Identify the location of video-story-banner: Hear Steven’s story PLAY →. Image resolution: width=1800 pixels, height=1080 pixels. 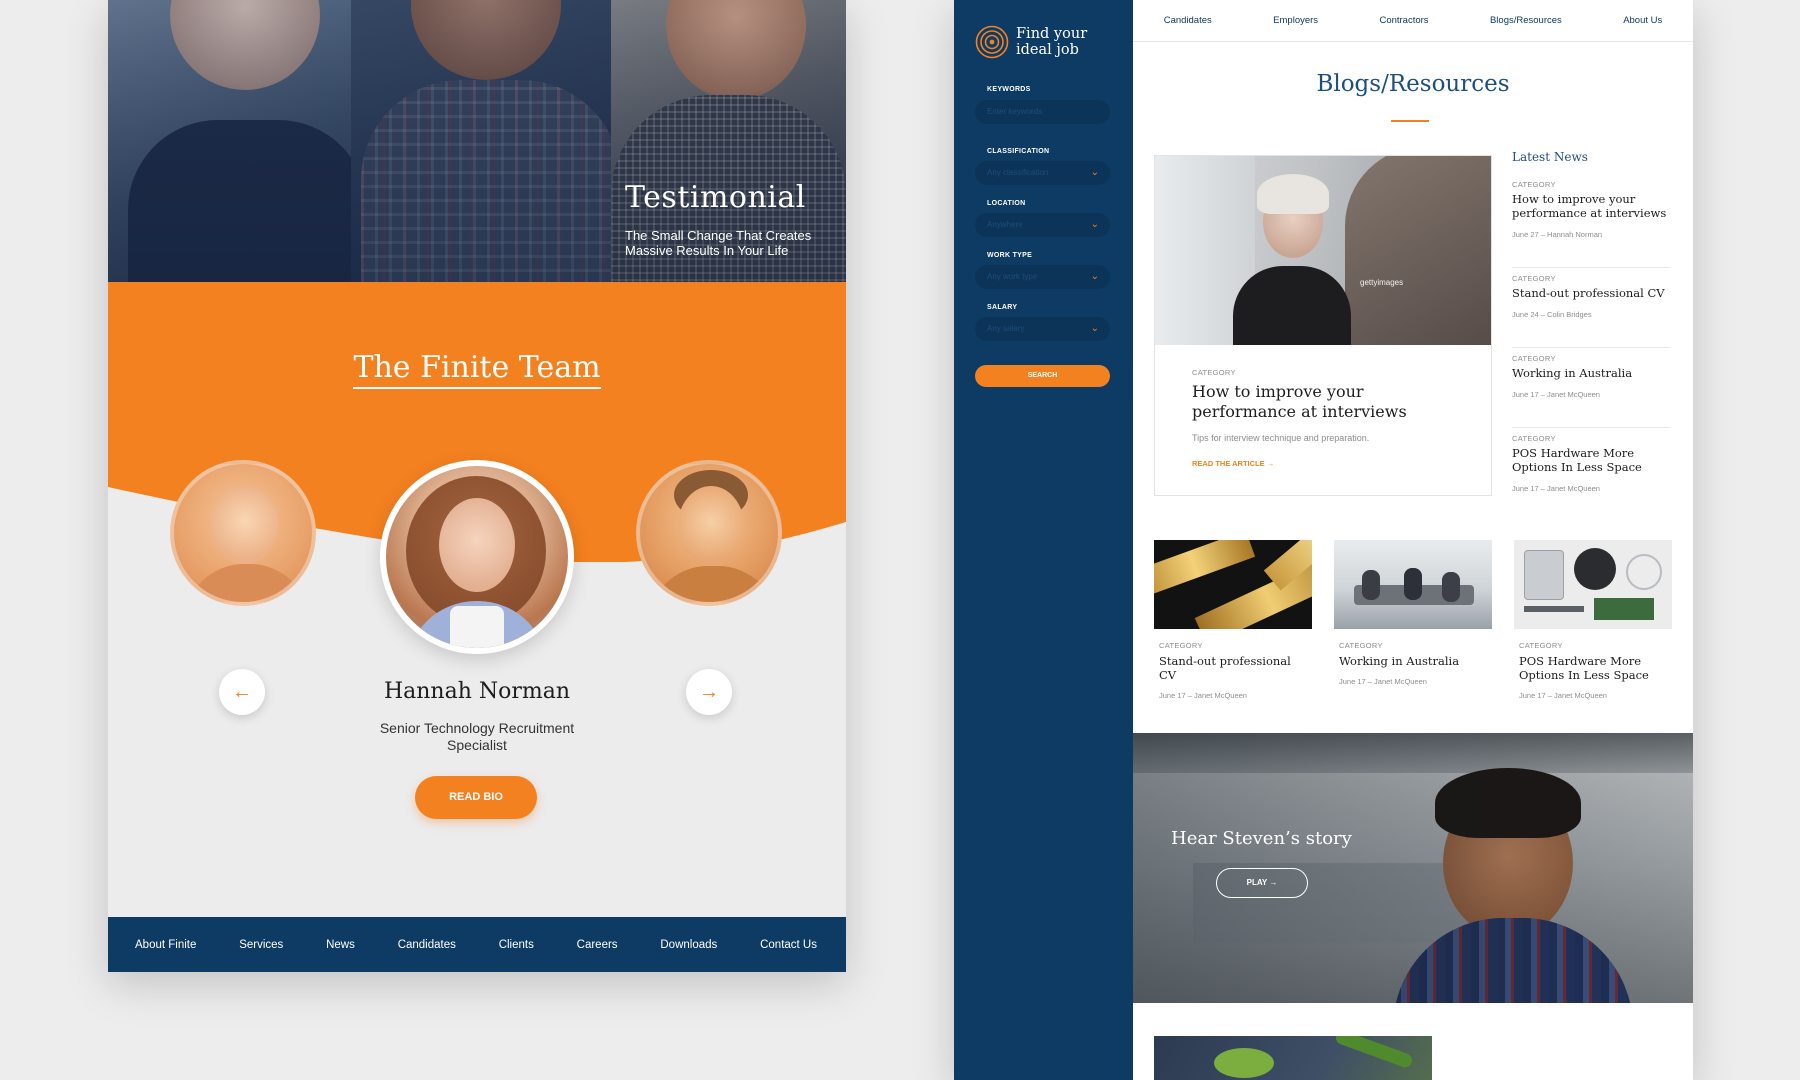
(1413, 868).